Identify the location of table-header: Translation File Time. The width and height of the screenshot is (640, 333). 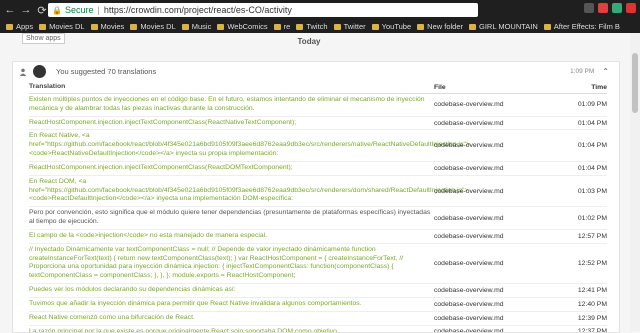
(318, 87).